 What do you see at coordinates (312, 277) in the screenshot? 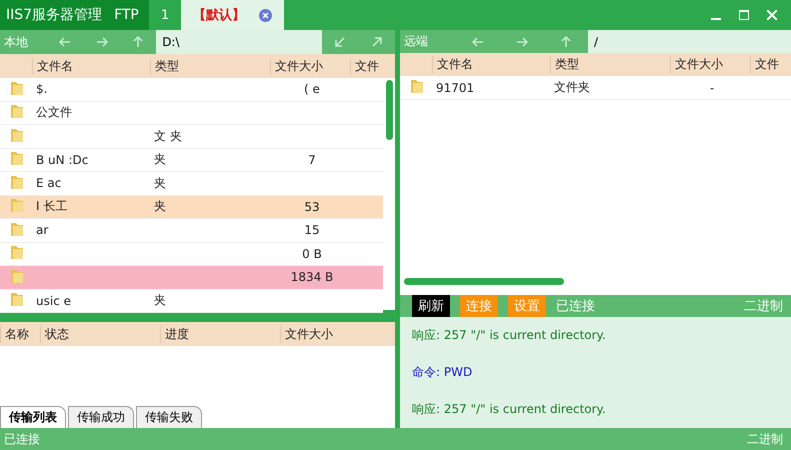
I see `file-size: 1834 B` at bounding box center [312, 277].